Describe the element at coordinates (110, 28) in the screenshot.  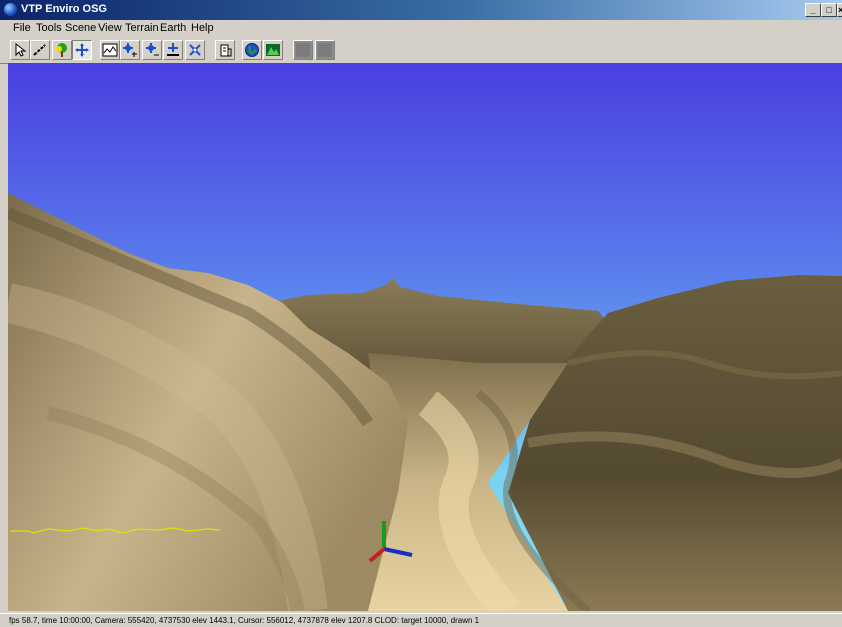
I see `menu-view: View` at that location.